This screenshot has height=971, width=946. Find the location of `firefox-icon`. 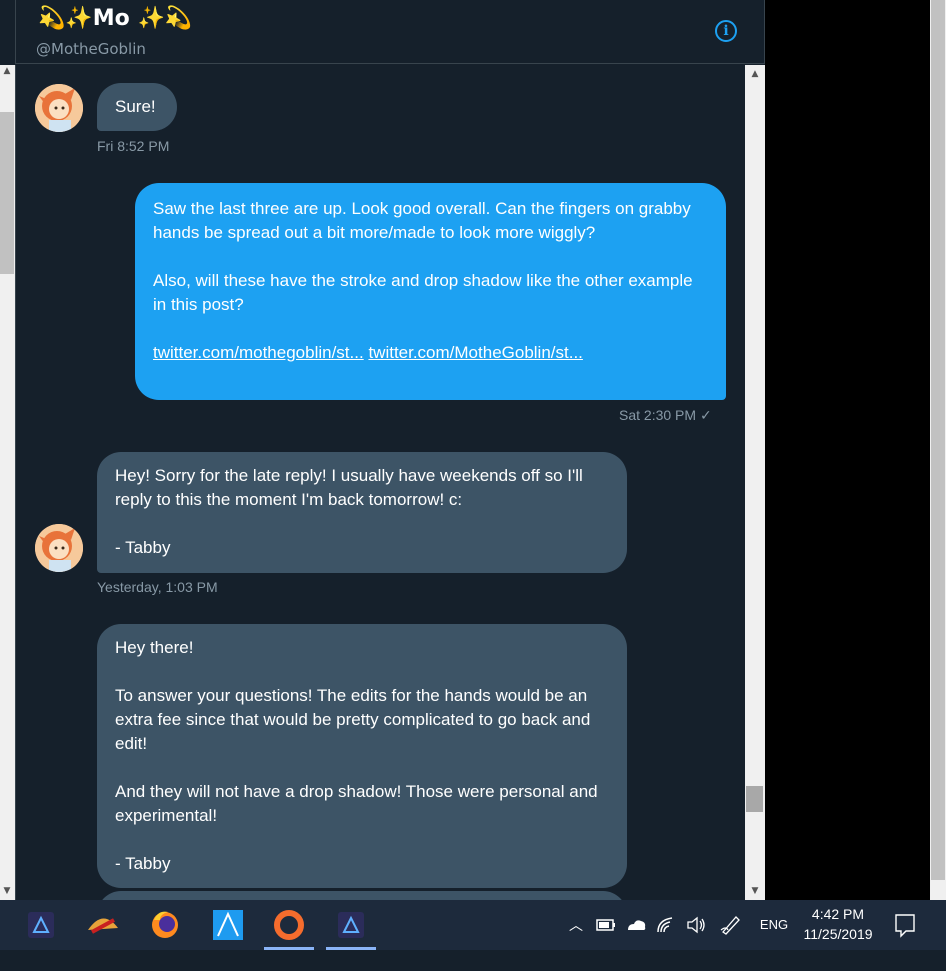

firefox-icon is located at coordinates (165, 924).